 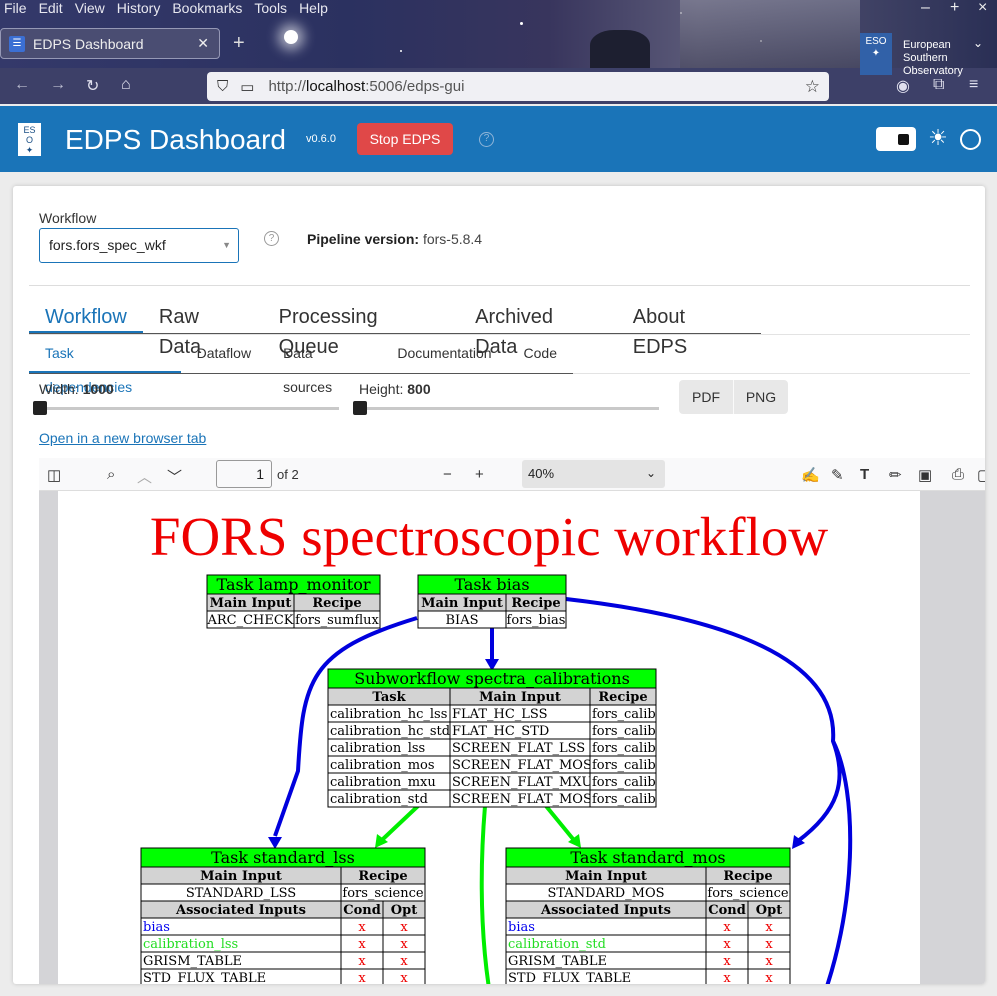 I want to click on minimize-icon: –, so click(x=925, y=8).